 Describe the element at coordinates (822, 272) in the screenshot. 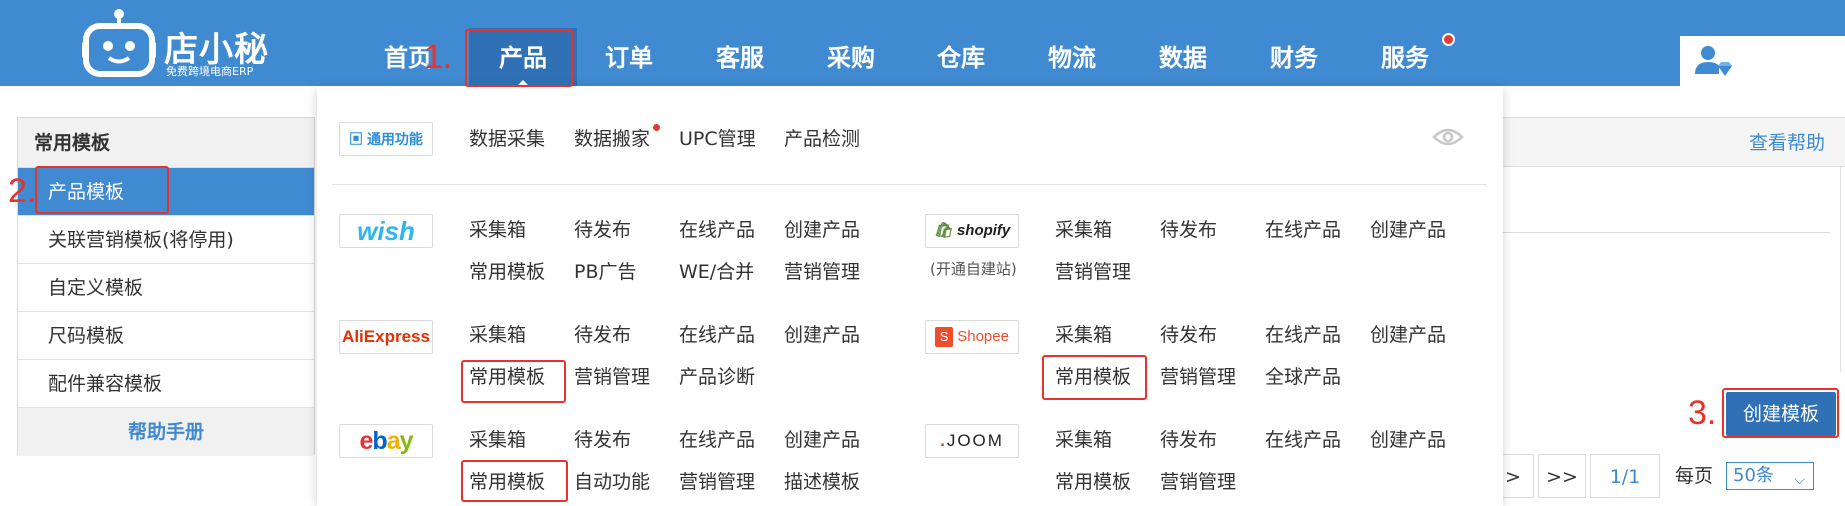

I see `wish-marketing: 营销管理` at that location.